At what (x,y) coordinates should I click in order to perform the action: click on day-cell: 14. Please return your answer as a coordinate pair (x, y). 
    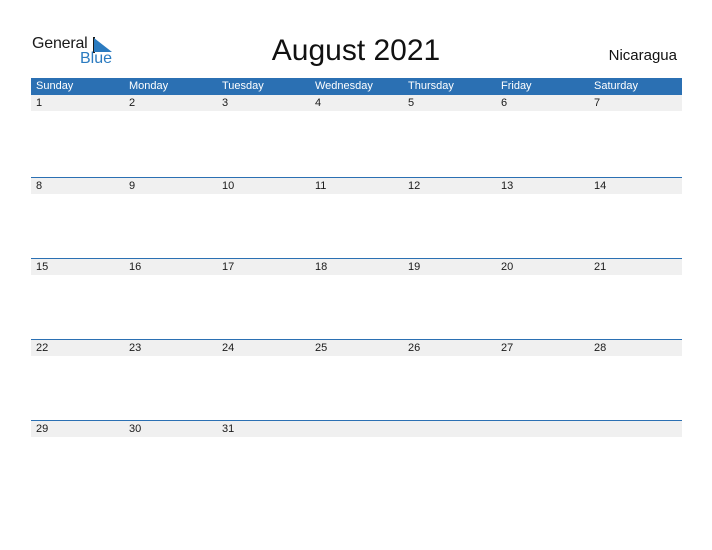
    Looking at the image, I should click on (600, 186).